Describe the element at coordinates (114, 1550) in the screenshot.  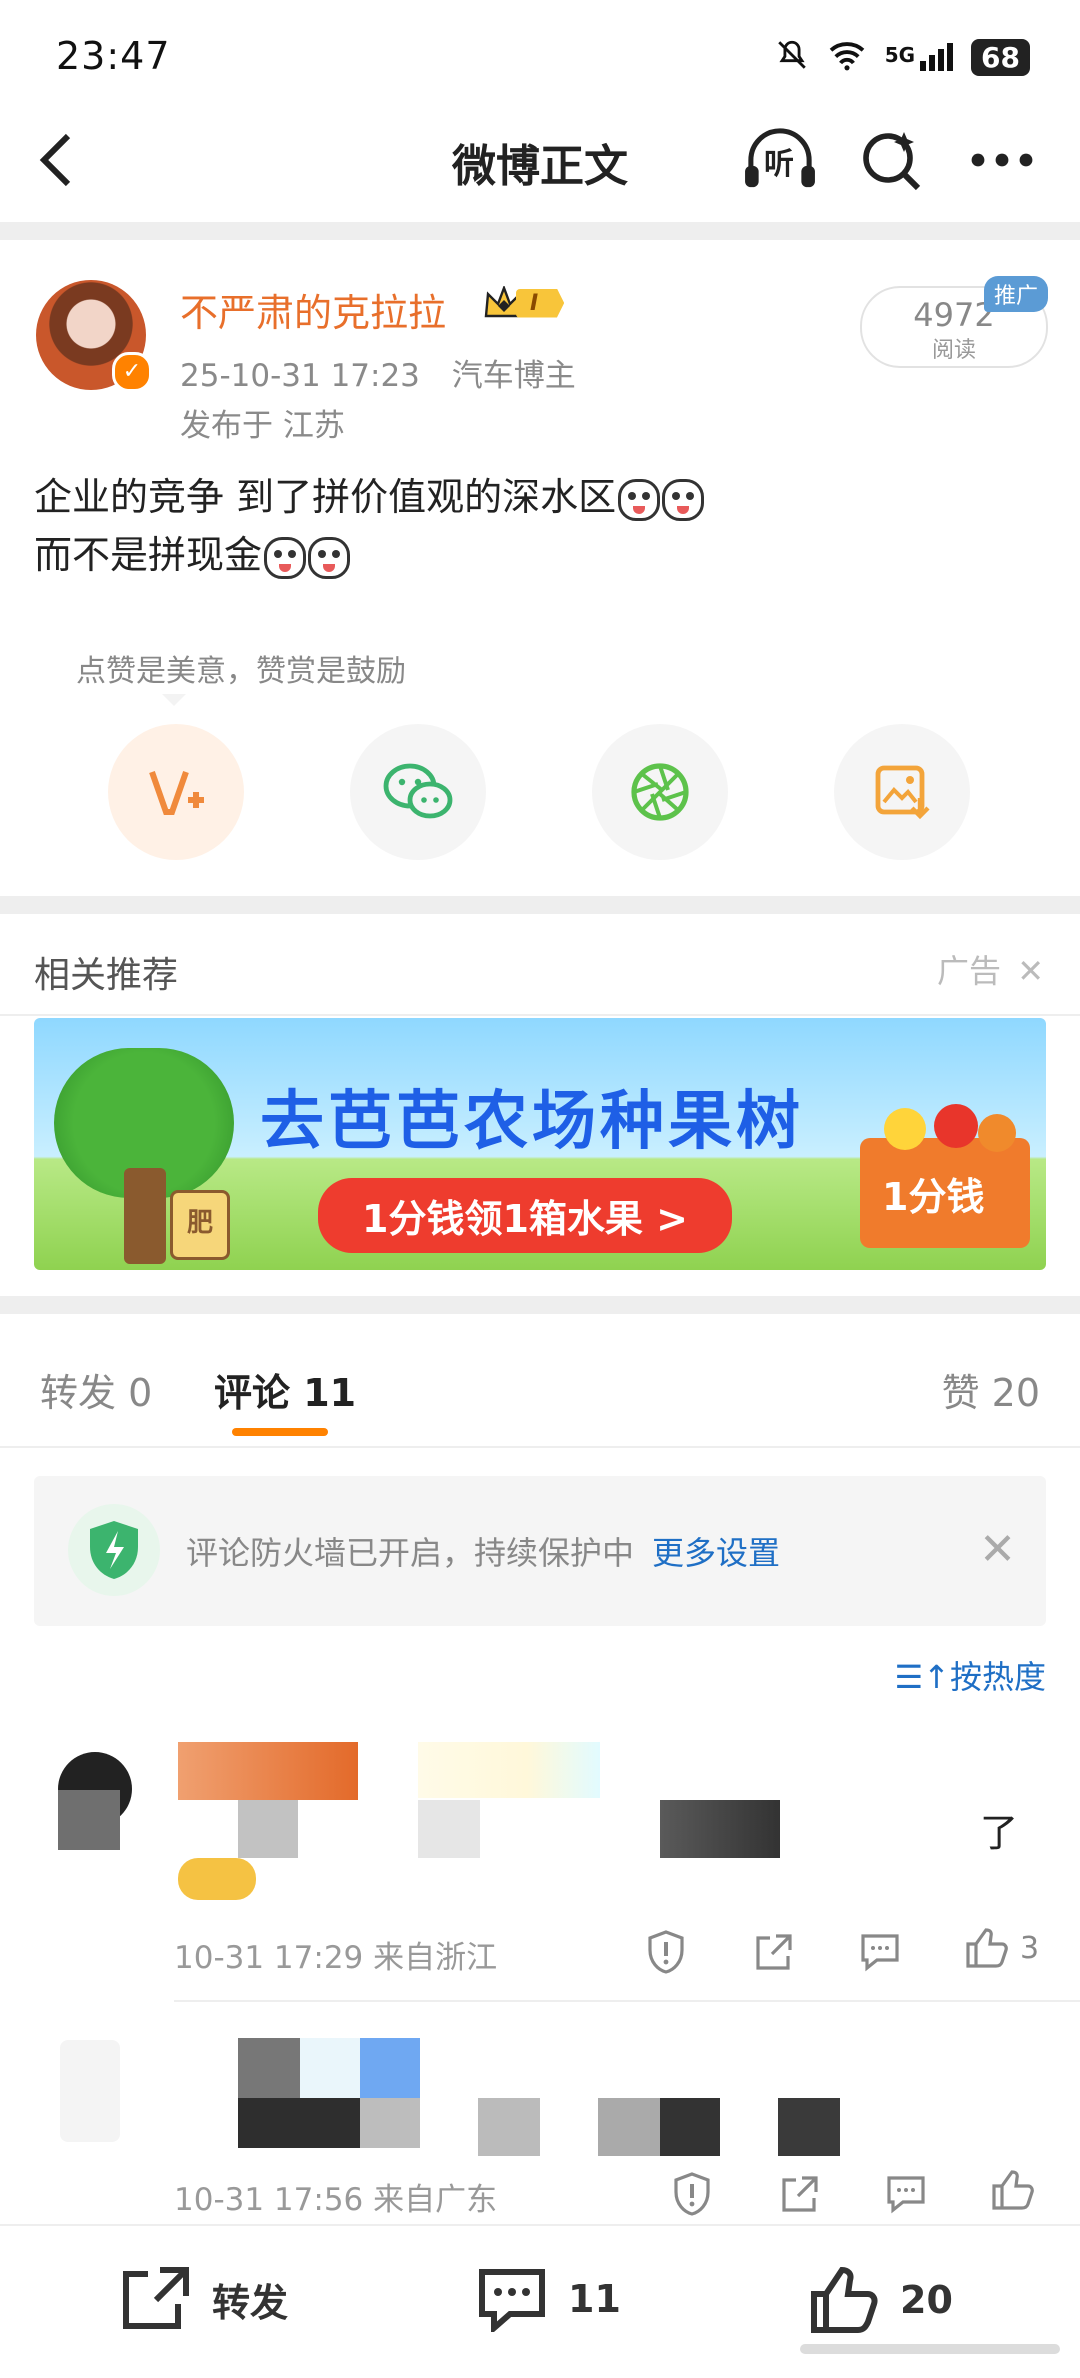
I see `shield-icon` at that location.